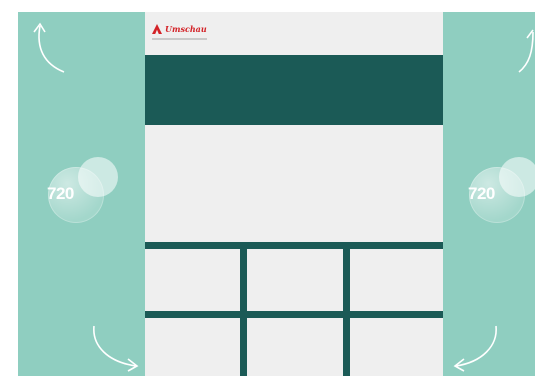 This screenshot has height=376, width=551. Describe the element at coordinates (157, 29) in the screenshot. I see `apotheke-a-icon` at that location.